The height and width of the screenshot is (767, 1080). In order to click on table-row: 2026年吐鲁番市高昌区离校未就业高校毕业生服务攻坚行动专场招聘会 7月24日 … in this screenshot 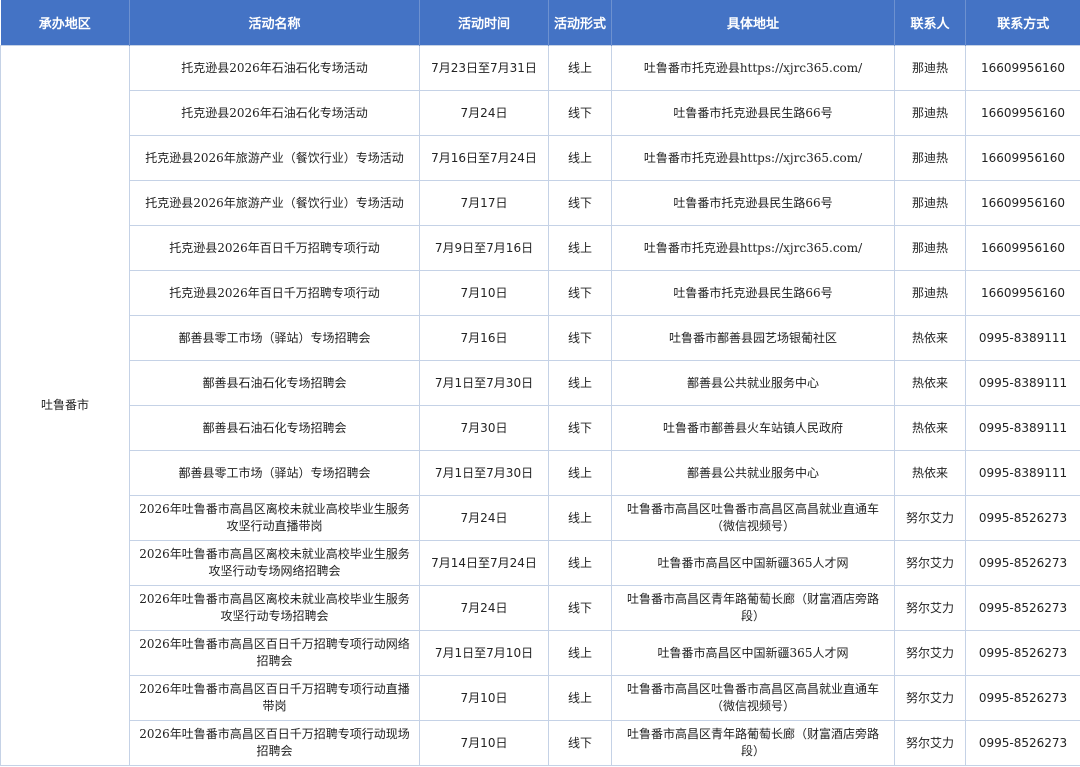, I will do `click(540, 608)`.